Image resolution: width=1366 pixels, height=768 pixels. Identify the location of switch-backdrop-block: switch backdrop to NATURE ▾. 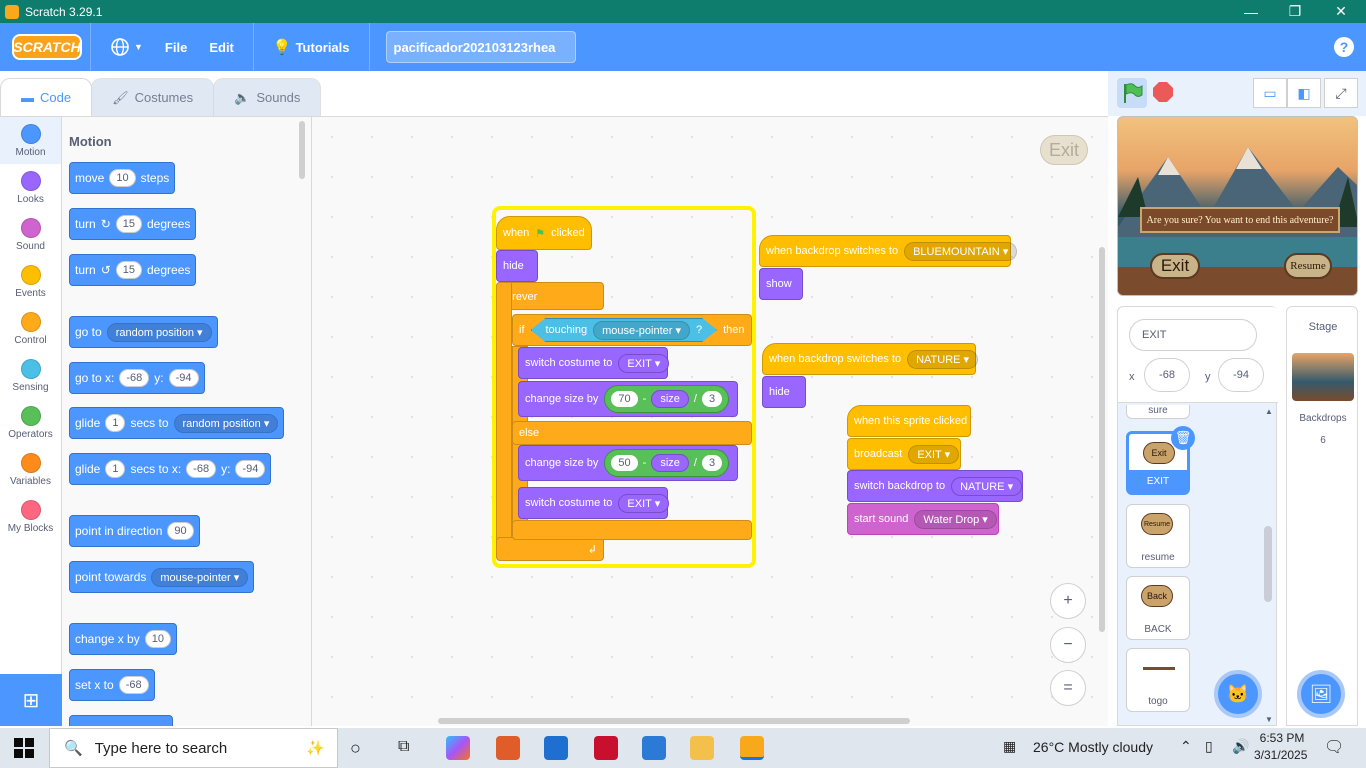
(935, 486).